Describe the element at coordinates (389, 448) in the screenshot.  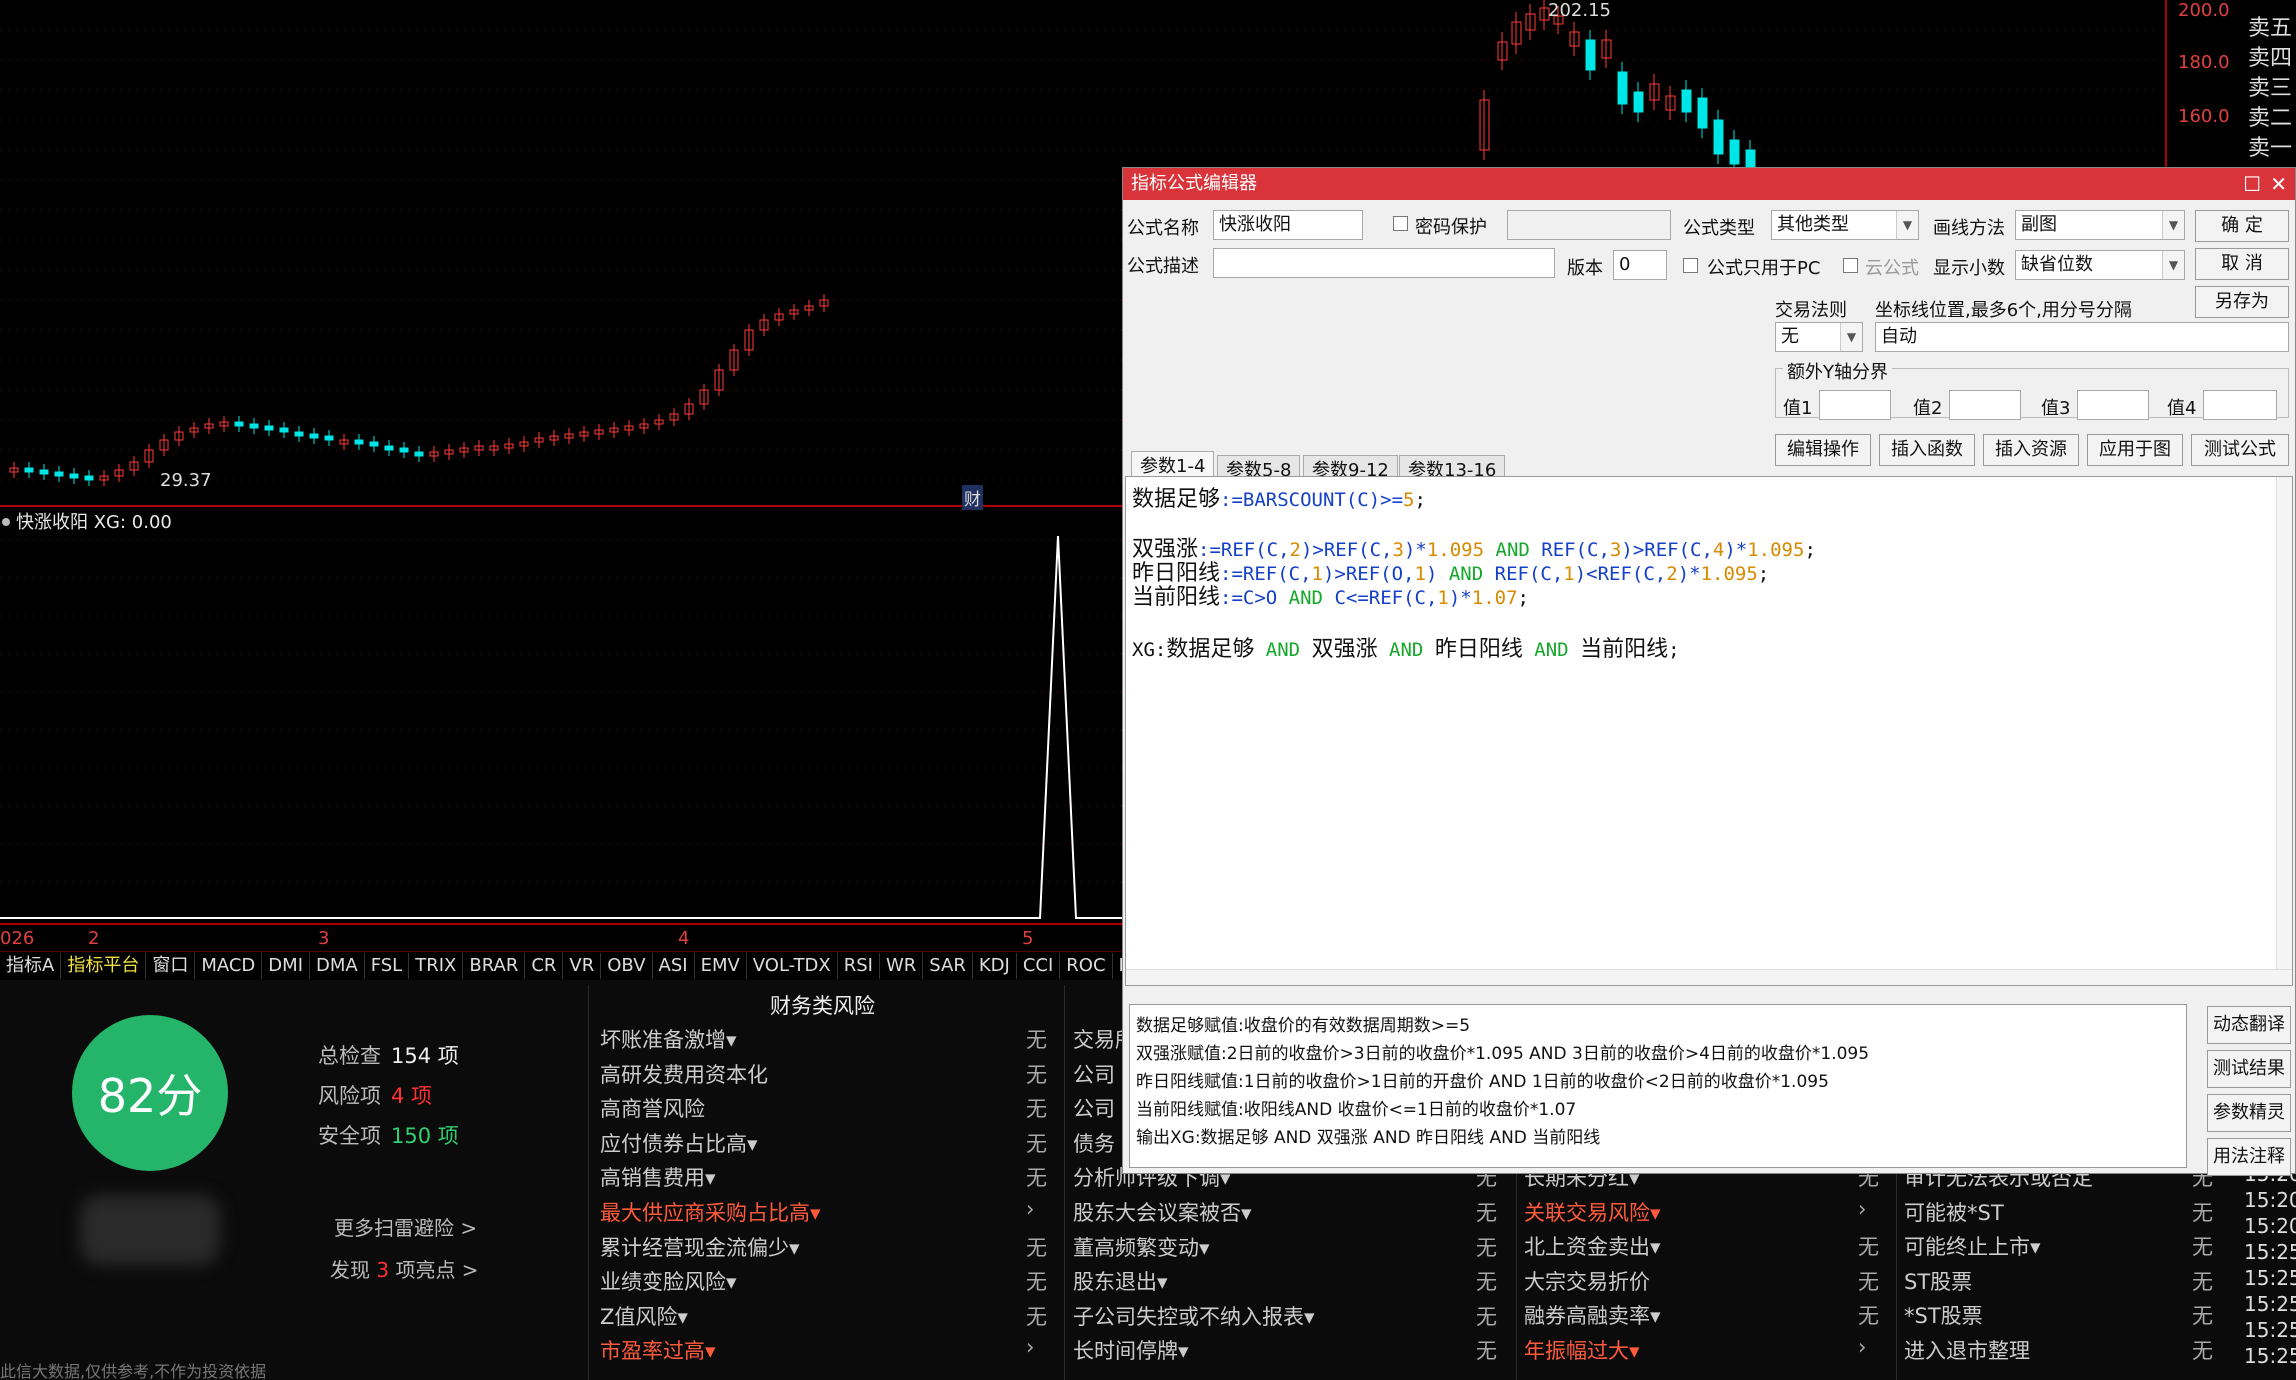
I see `candle-body` at that location.